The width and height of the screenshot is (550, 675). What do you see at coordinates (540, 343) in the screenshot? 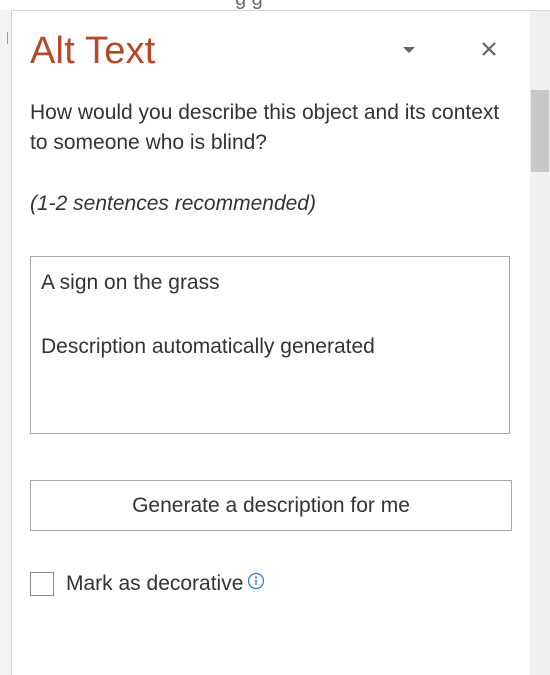
I see `vertical-scrollbar` at bounding box center [540, 343].